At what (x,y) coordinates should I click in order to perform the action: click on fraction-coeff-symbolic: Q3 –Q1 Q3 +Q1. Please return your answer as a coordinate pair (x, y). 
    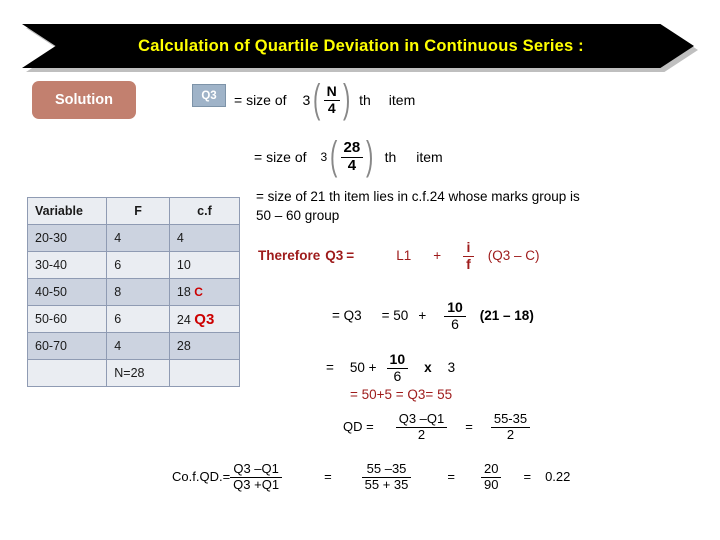
    Looking at the image, I should click on (256, 476).